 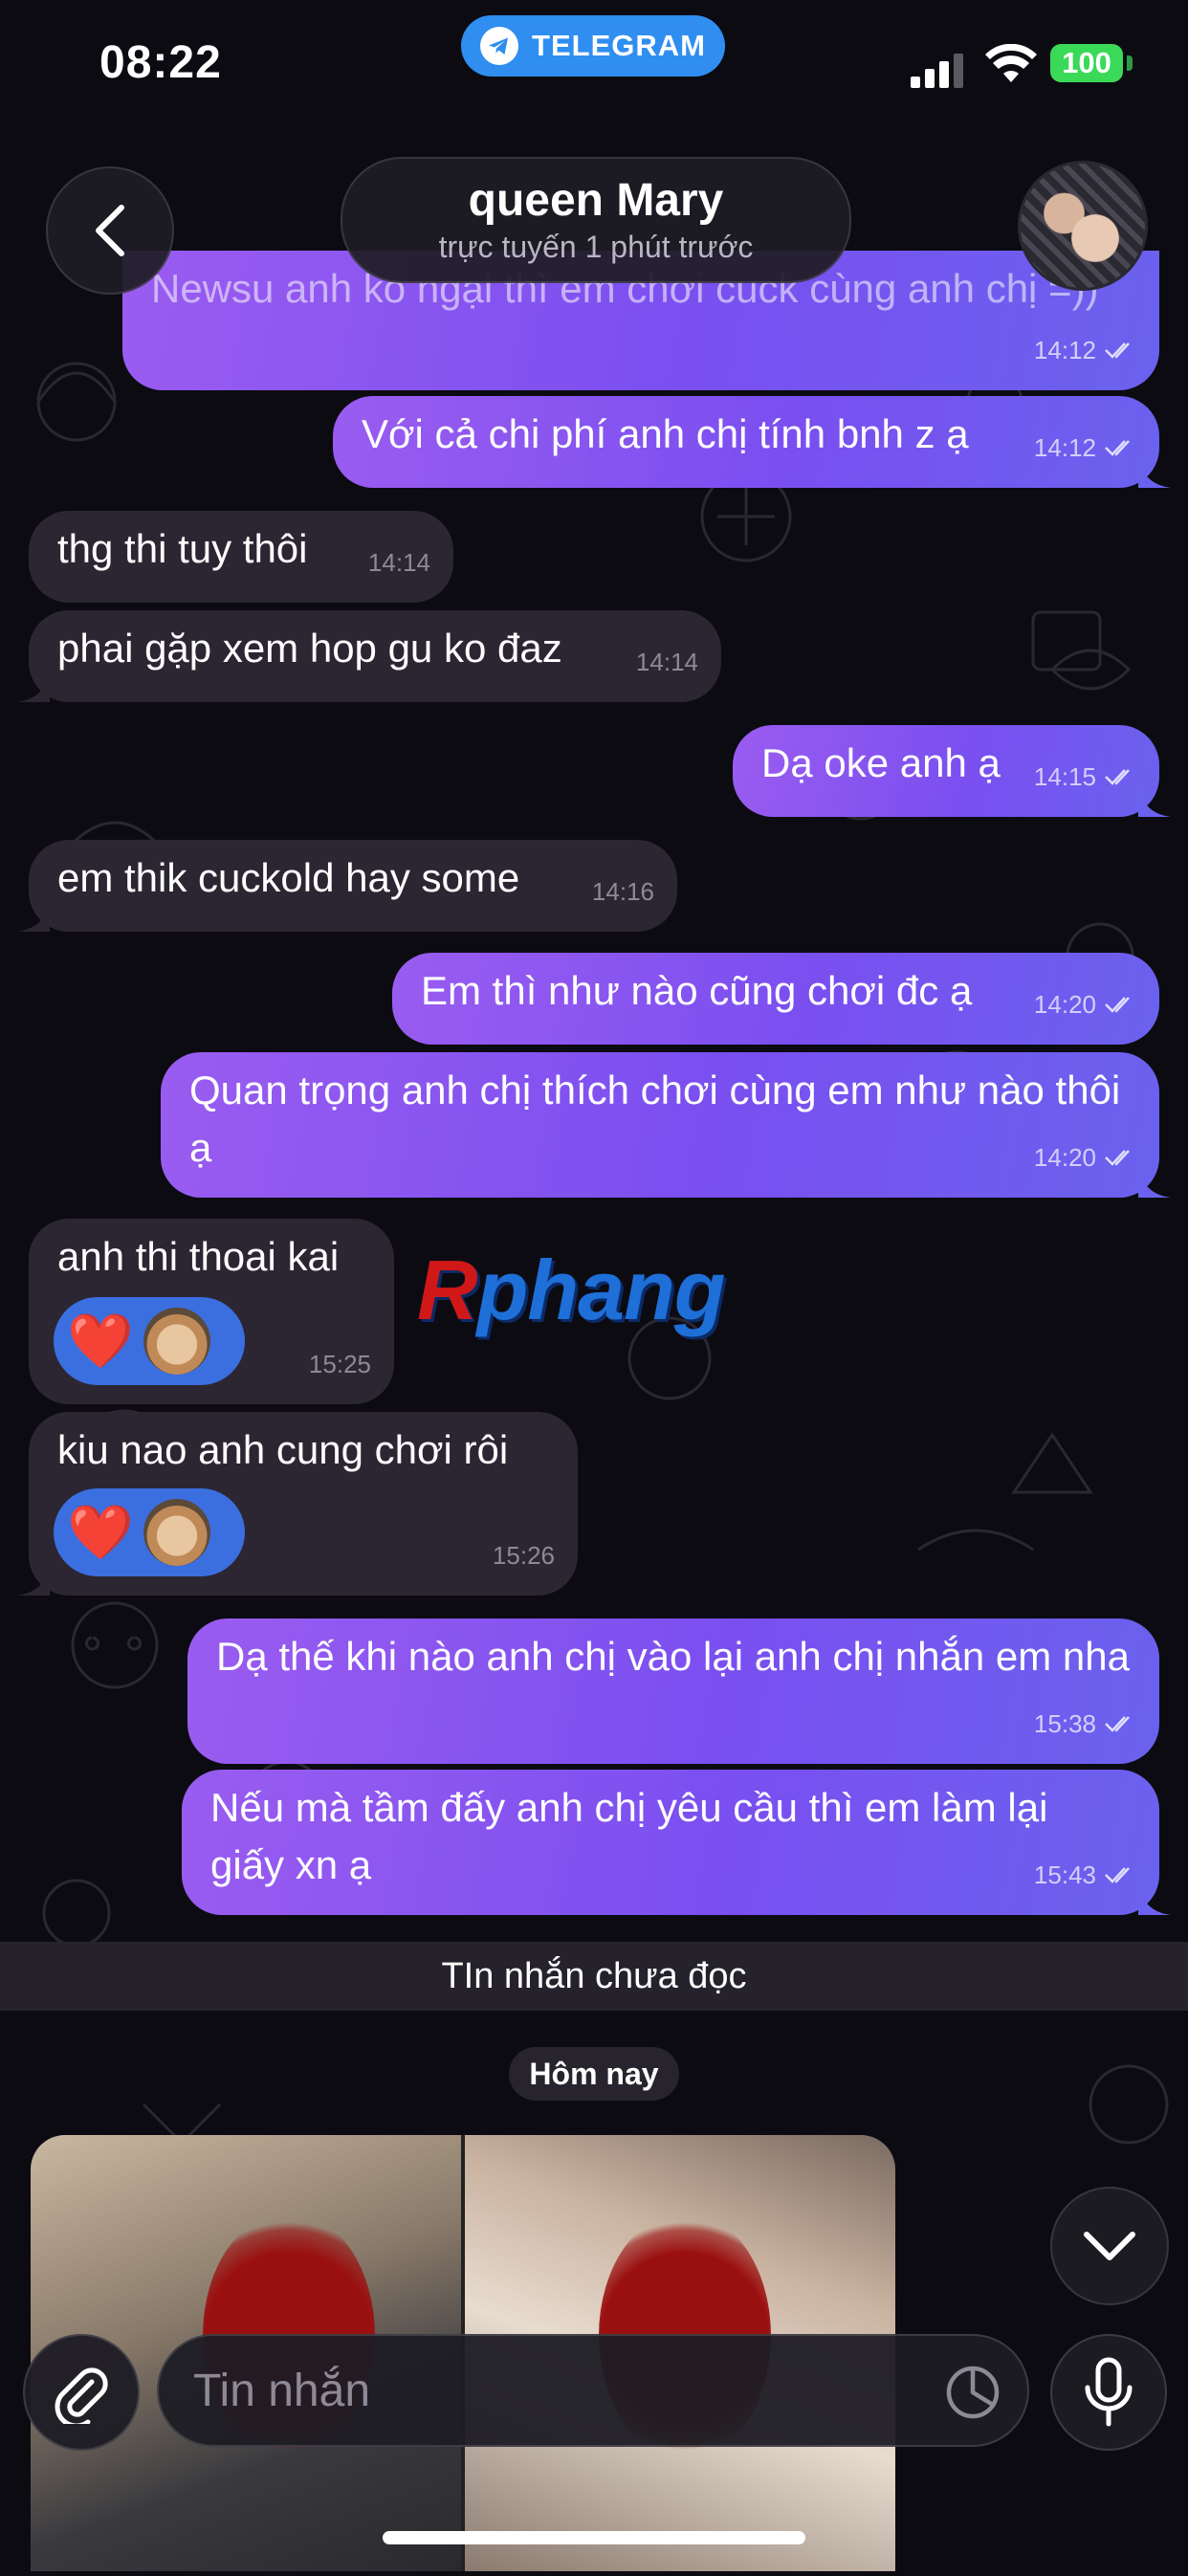 What do you see at coordinates (952, 771) in the screenshot?
I see `message-outgoing: Dạ oke anh ạ 14:15` at bounding box center [952, 771].